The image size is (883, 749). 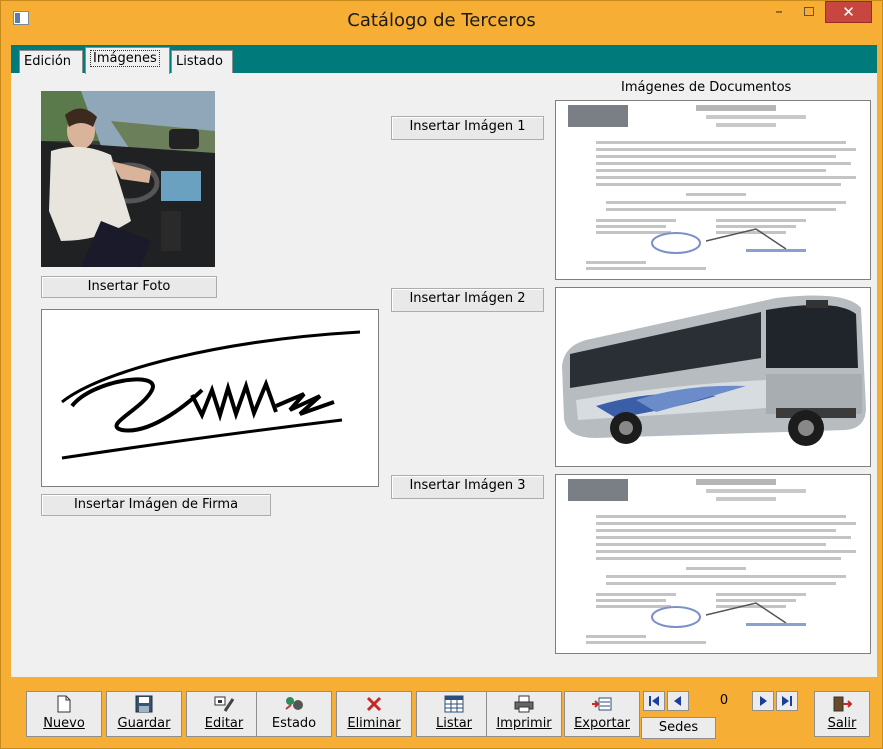 What do you see at coordinates (224, 704) in the screenshot?
I see `edit-icon` at bounding box center [224, 704].